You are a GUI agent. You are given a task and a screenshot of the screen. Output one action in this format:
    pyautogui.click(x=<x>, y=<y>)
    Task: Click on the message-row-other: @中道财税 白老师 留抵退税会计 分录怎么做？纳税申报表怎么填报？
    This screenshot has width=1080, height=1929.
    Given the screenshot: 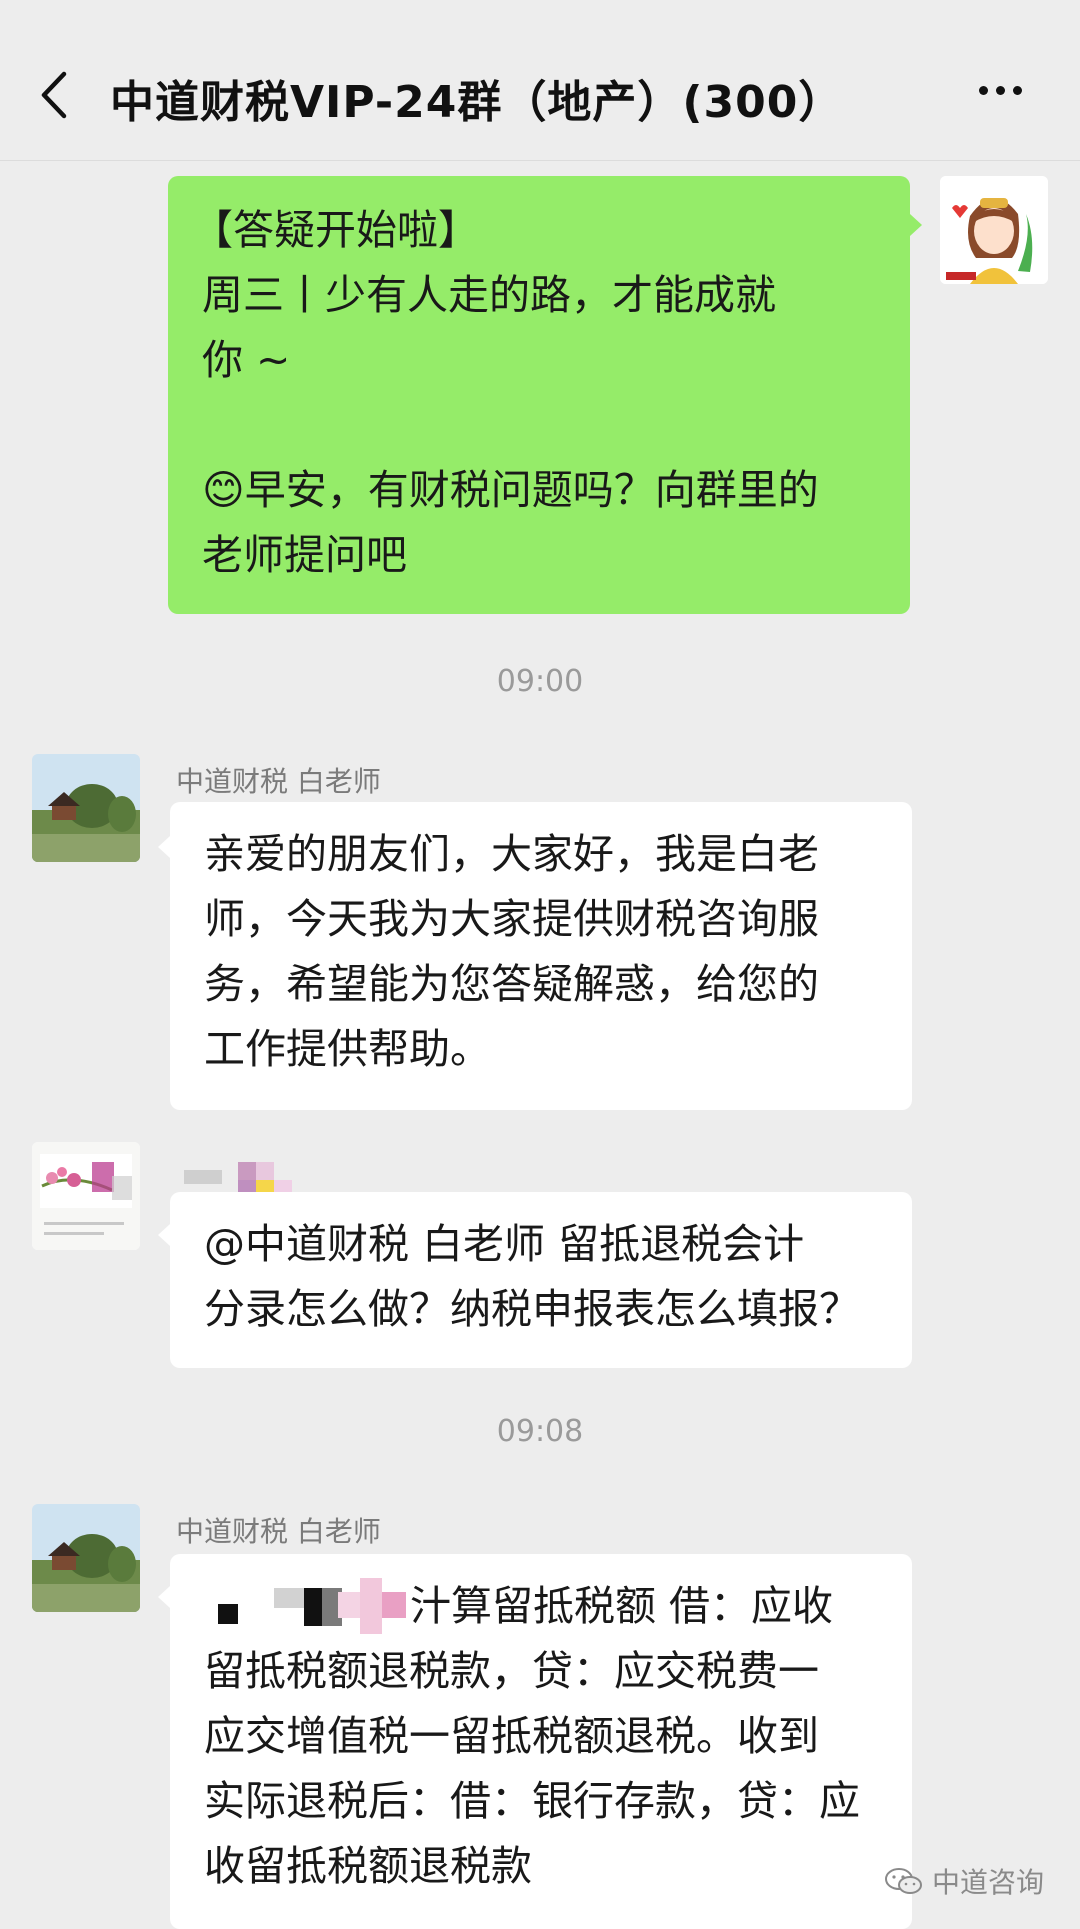 What is the action you would take?
    pyautogui.click(x=540, y=1253)
    